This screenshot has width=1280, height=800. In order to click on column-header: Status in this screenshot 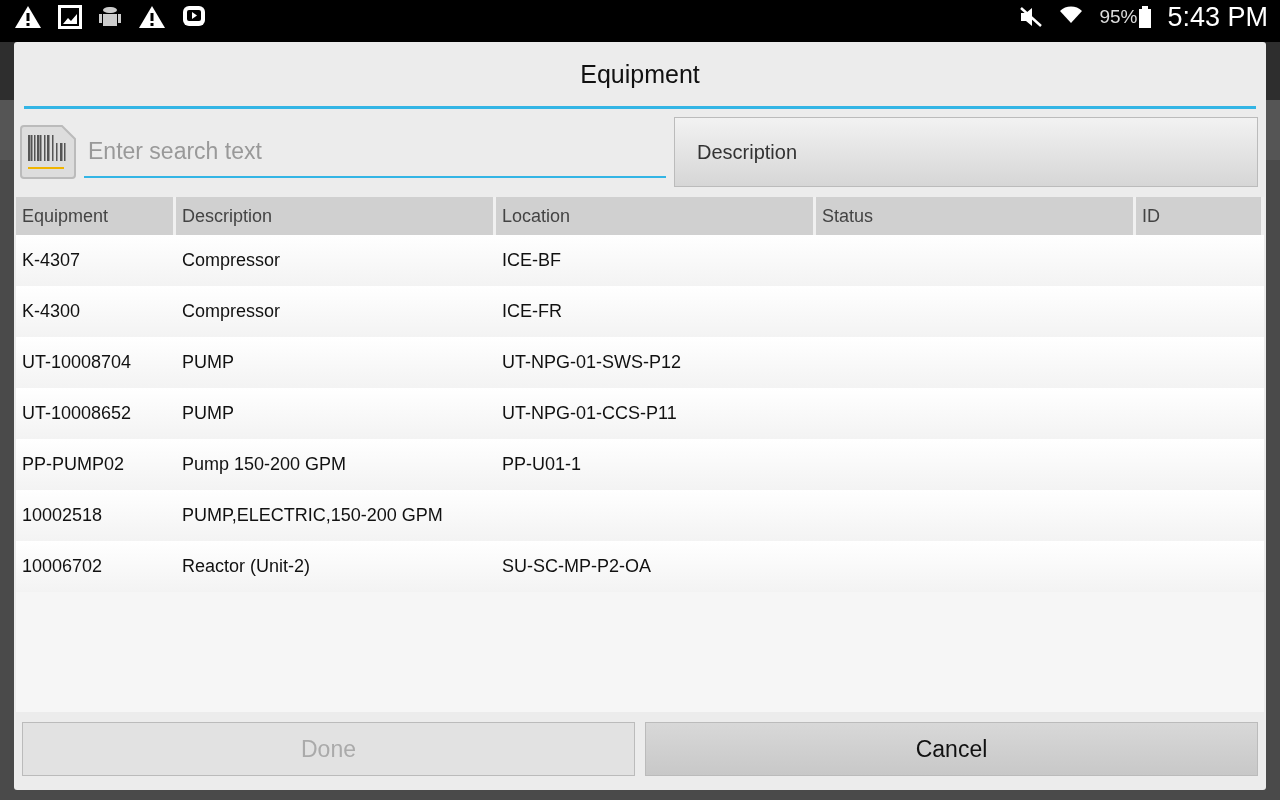, I will do `click(976, 216)`.